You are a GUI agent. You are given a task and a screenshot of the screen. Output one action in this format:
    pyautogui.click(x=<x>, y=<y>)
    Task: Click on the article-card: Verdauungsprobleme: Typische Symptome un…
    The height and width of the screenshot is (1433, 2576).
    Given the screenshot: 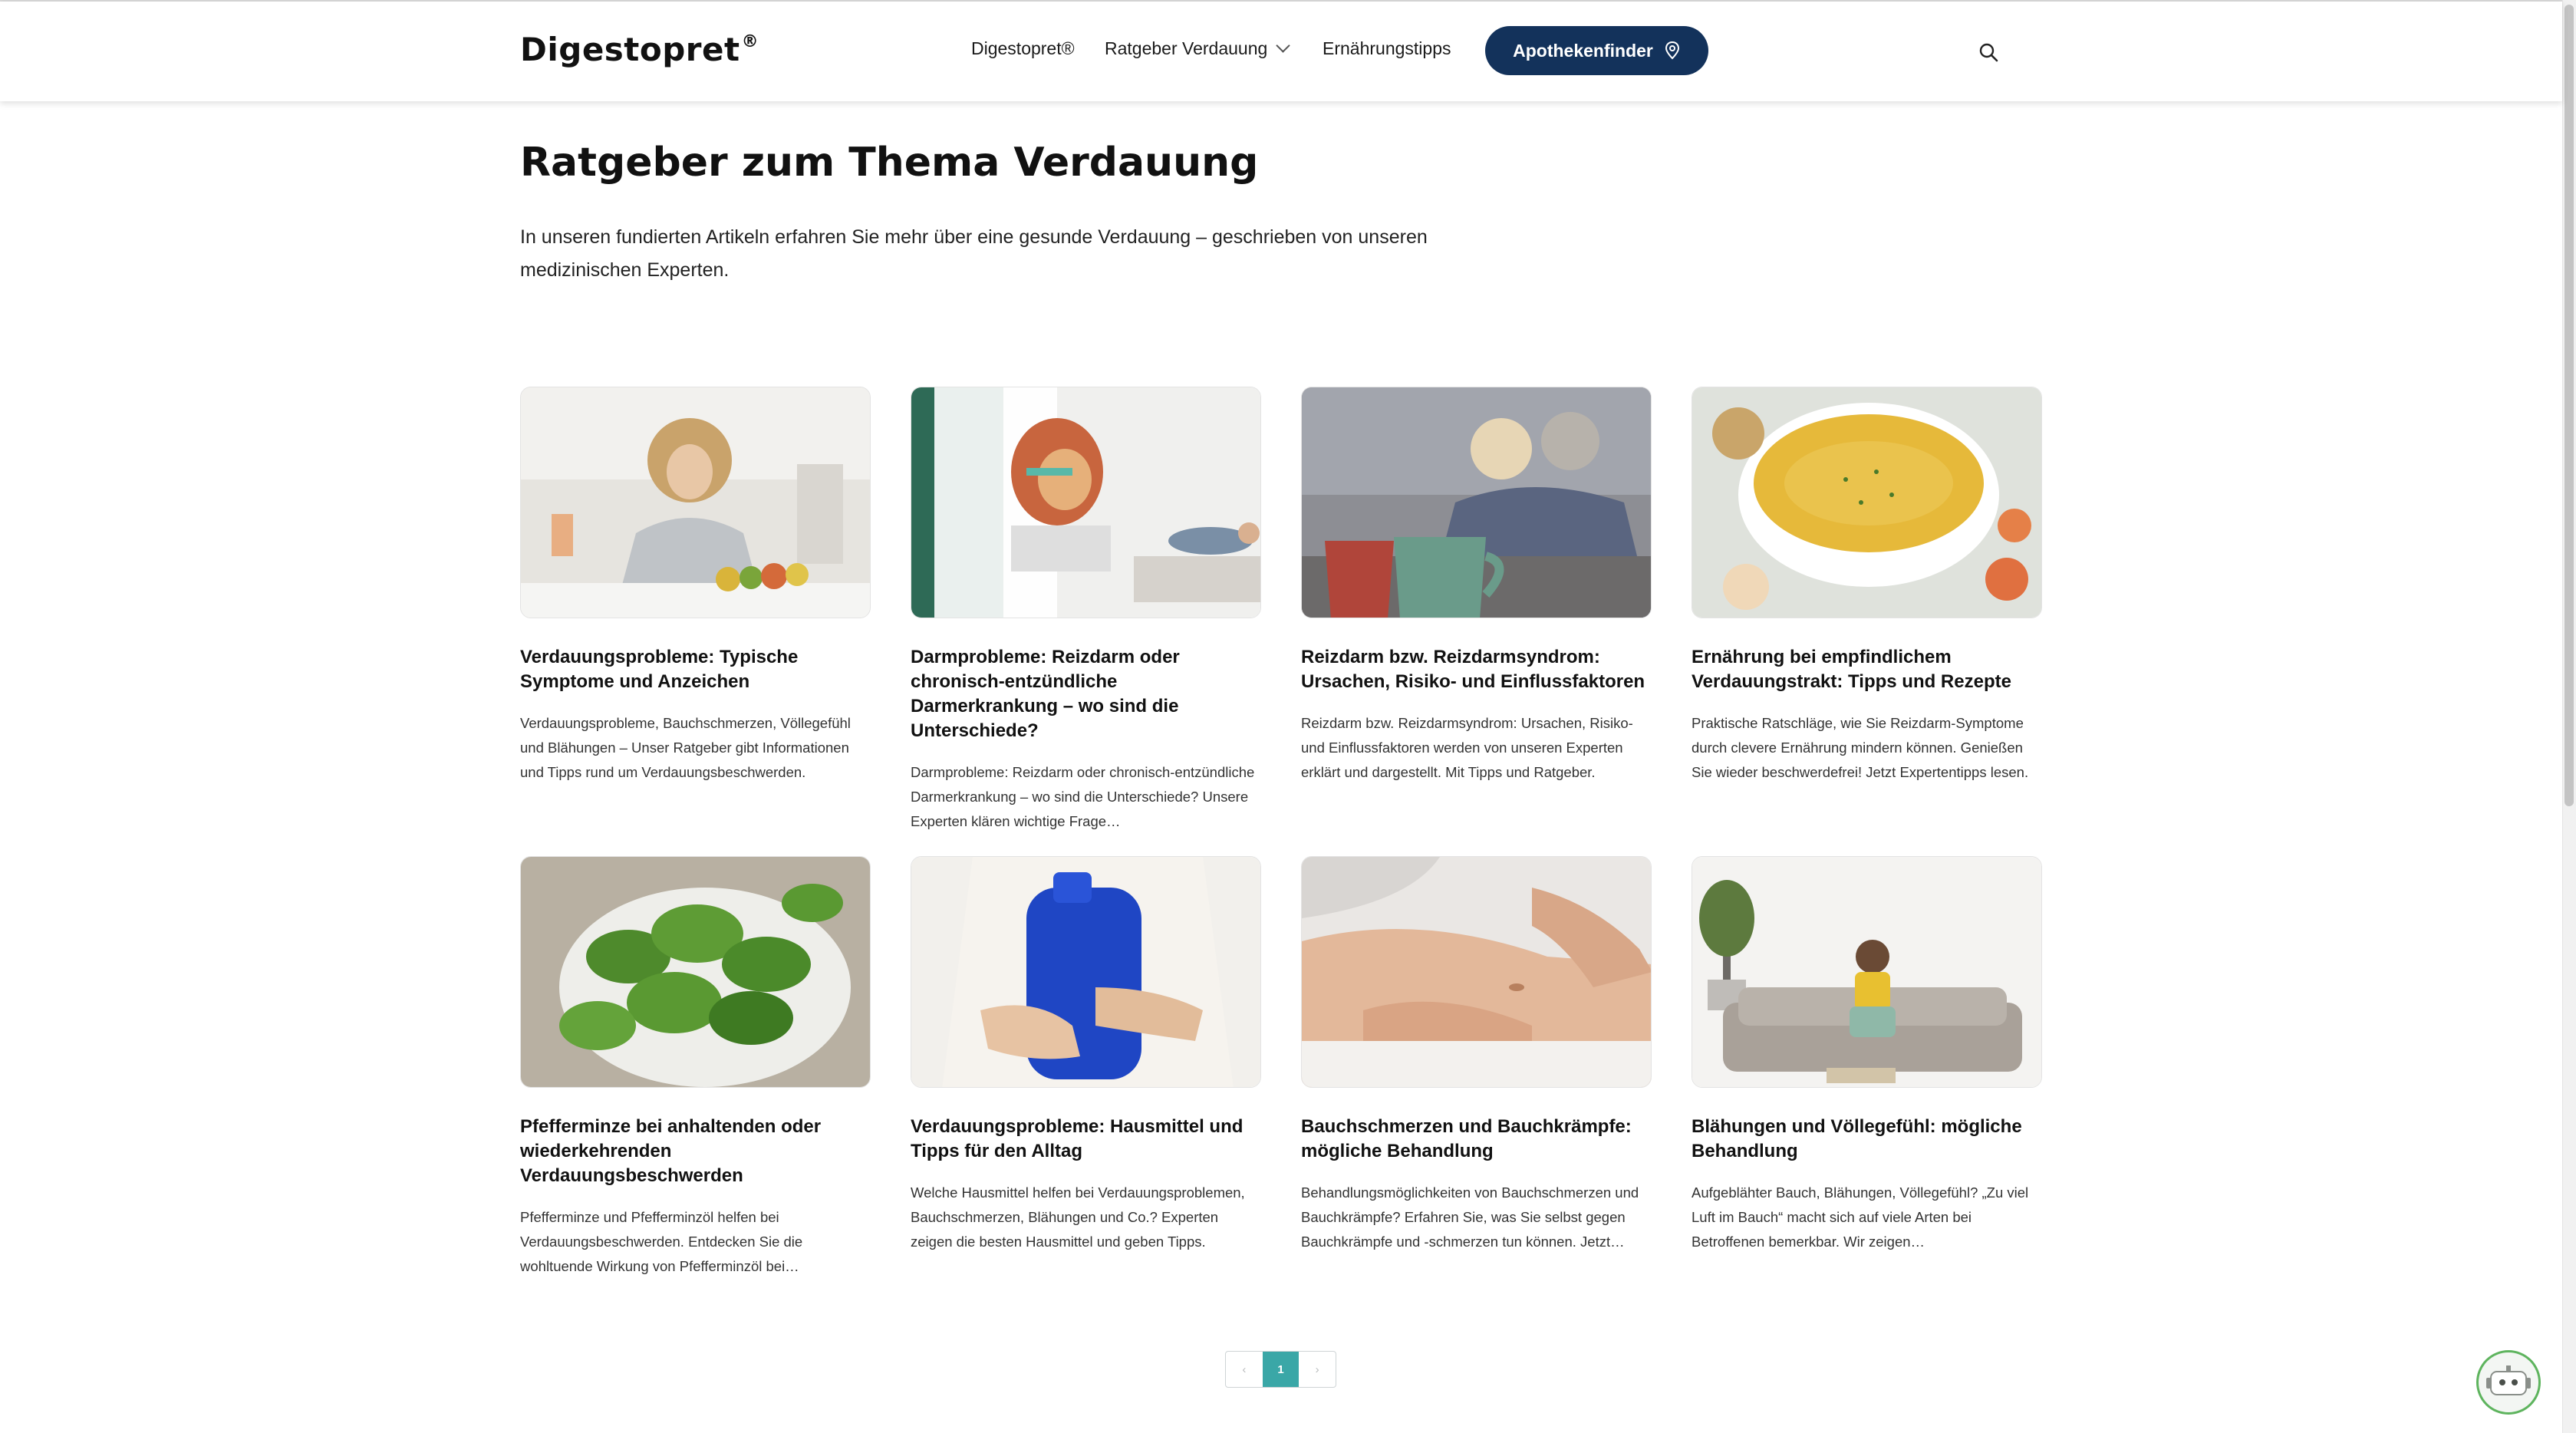 What is the action you would take?
    pyautogui.click(x=695, y=586)
    